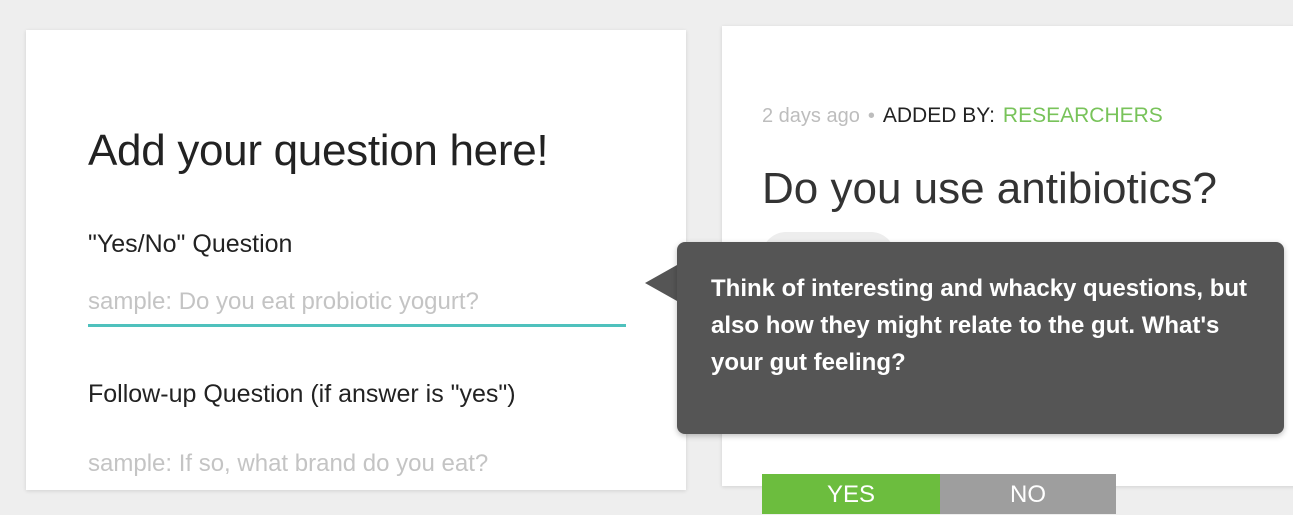 The height and width of the screenshot is (515, 1293). Describe the element at coordinates (661, 283) in the screenshot. I see `tooltip-arrow` at that location.